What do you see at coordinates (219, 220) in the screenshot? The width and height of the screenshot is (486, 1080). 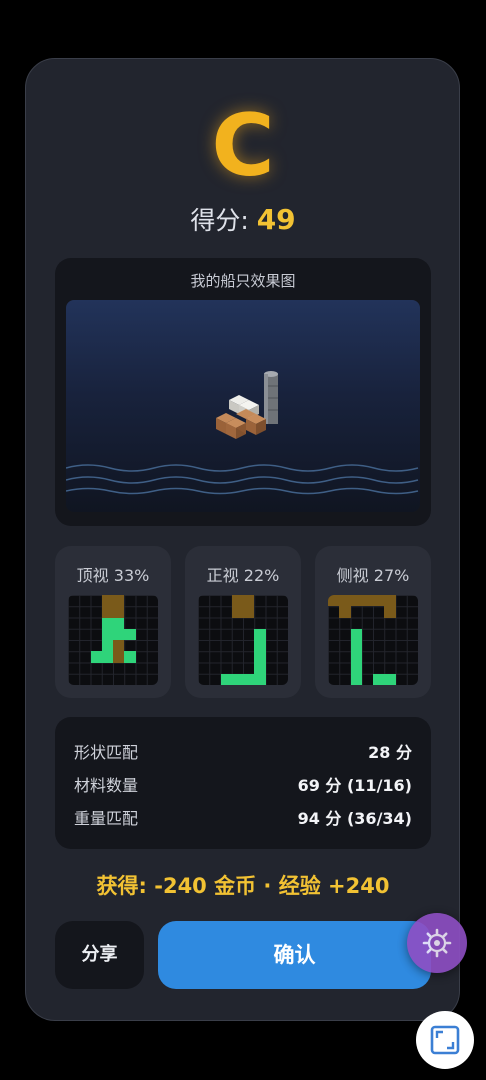 I see `score-label: 得分:` at bounding box center [219, 220].